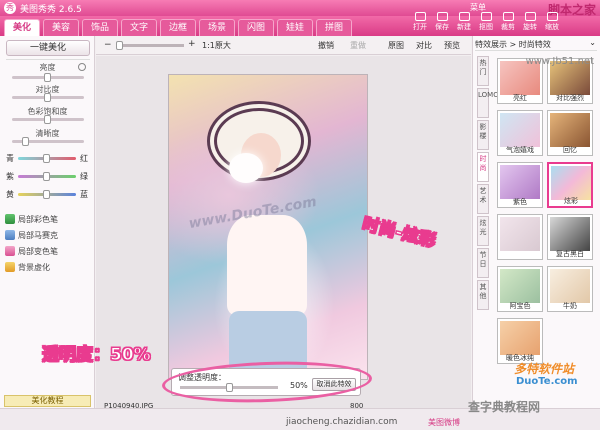 The width and height of the screenshot is (600, 430). Describe the element at coordinates (47, 401) in the screenshot. I see `tutorial-button: 美化教程` at that location.